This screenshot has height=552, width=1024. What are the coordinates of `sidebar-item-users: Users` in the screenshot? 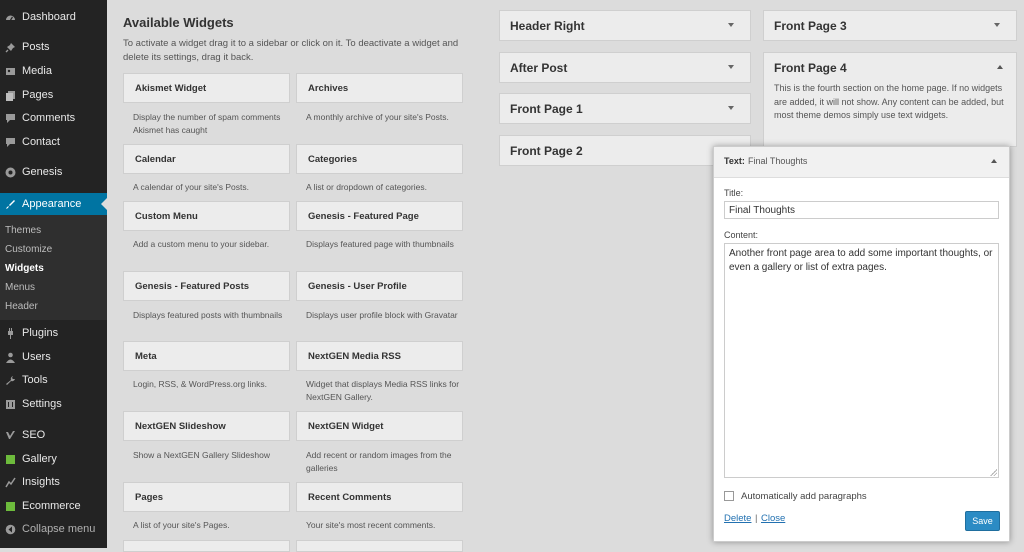 It's located at (53, 357).